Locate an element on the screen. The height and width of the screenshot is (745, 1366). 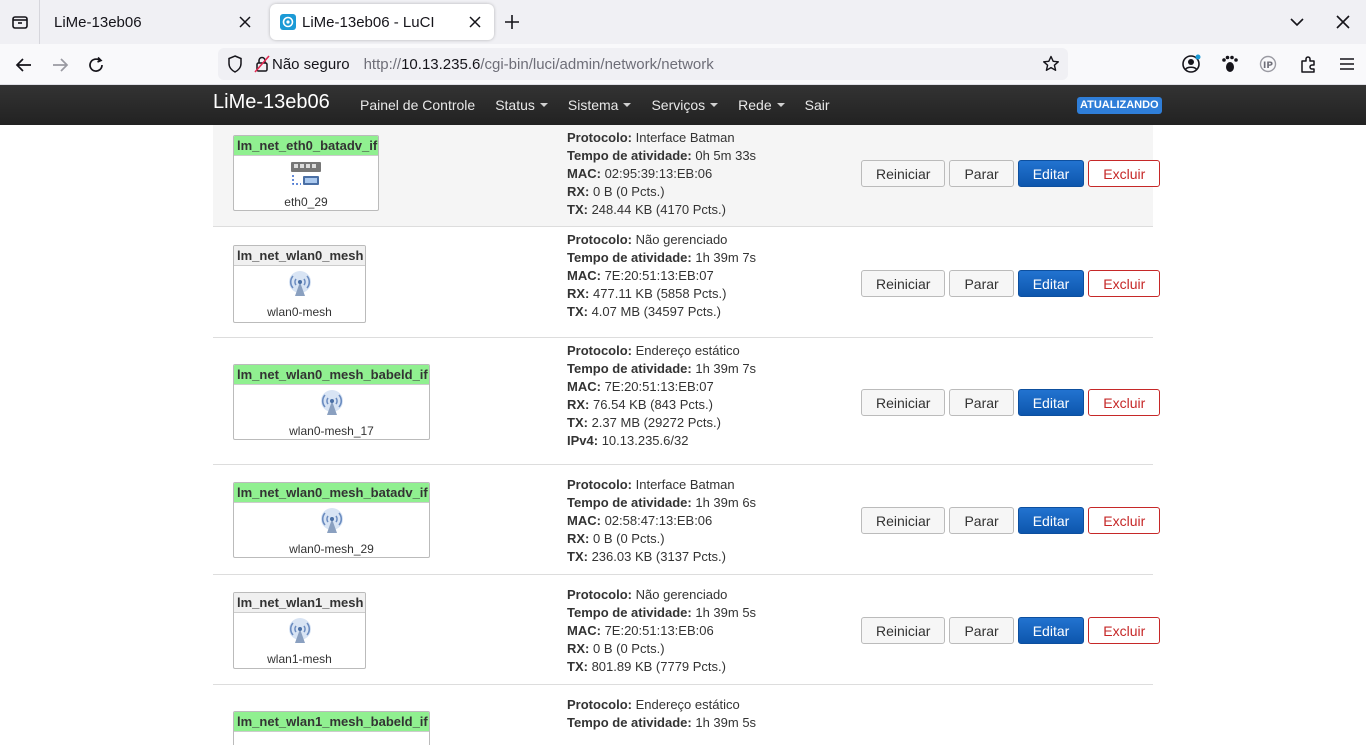
menu-item-sistema: Sistema is located at coordinates (600, 105).